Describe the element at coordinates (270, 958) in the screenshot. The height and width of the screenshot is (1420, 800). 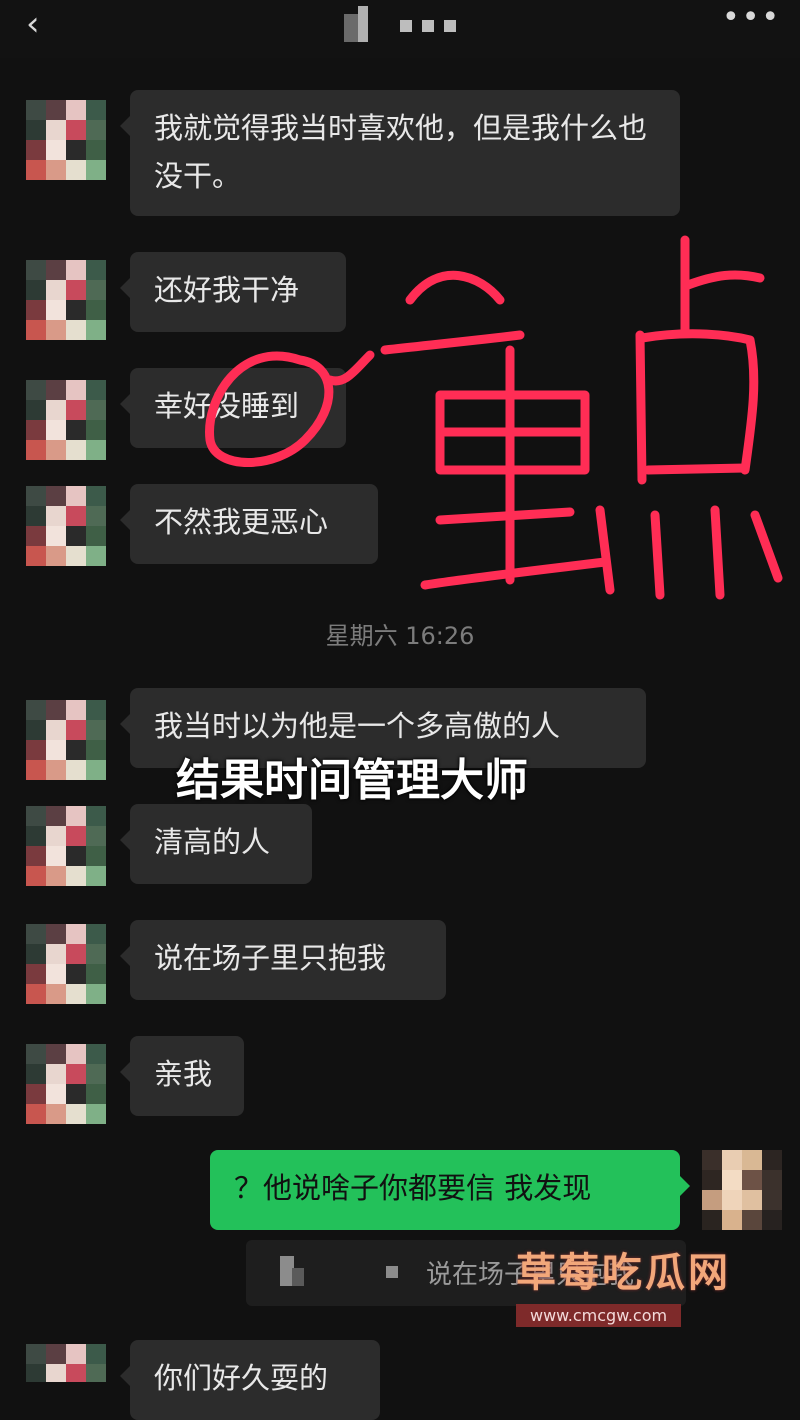
I see `message-text: 说在场子里只抱我` at that location.